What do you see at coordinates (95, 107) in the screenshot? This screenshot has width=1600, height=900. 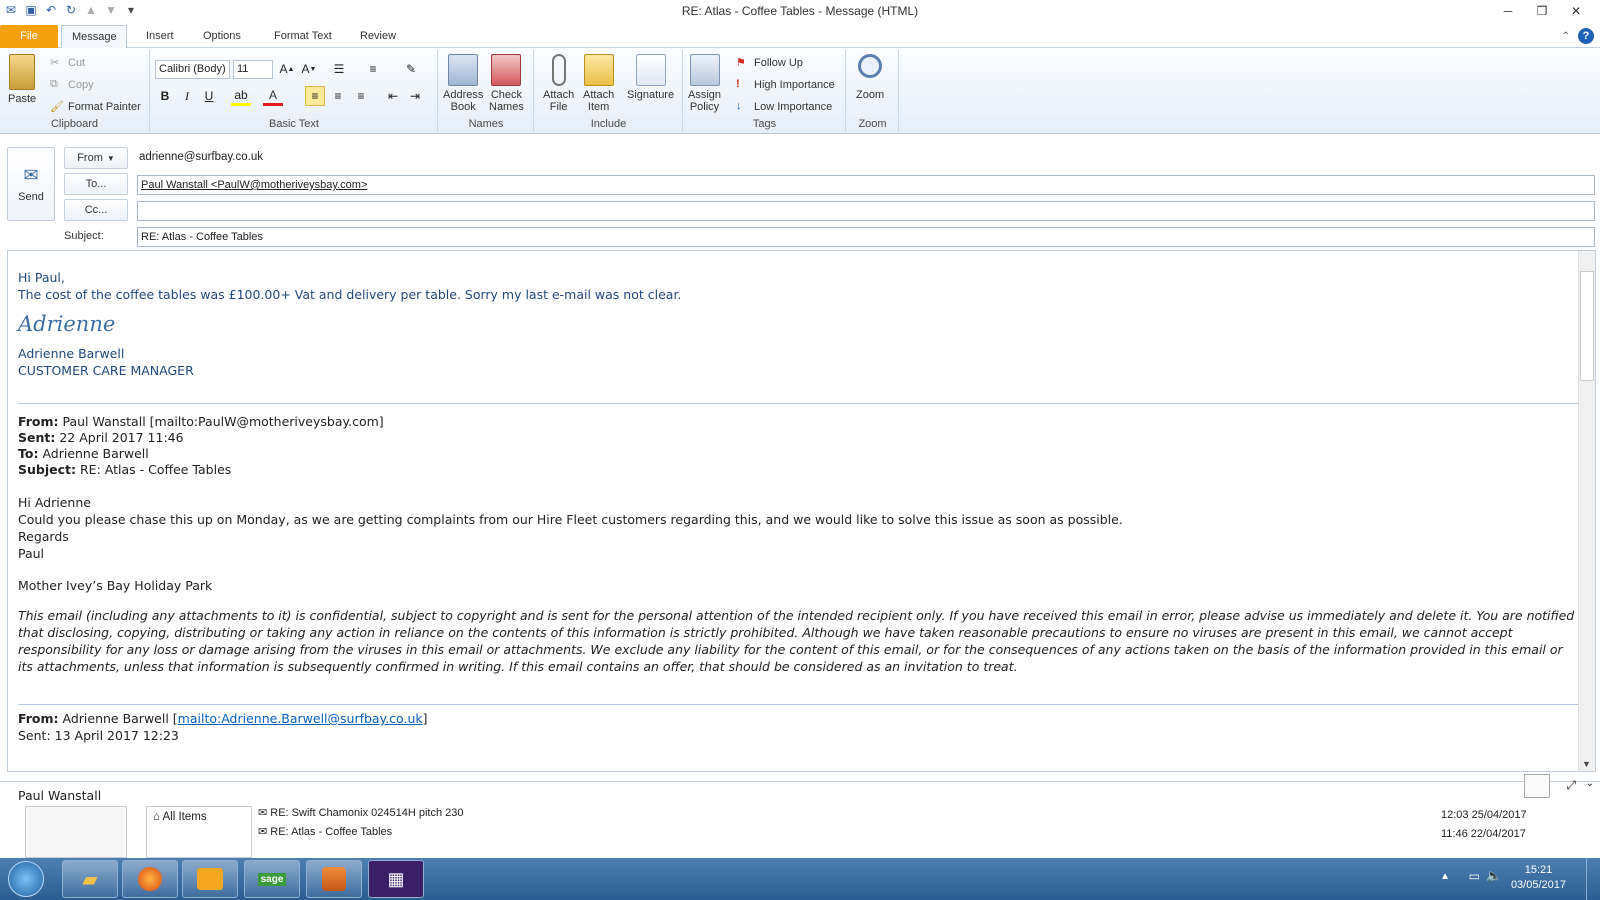 I see `format-painter-button: 🖌 Format Painter` at bounding box center [95, 107].